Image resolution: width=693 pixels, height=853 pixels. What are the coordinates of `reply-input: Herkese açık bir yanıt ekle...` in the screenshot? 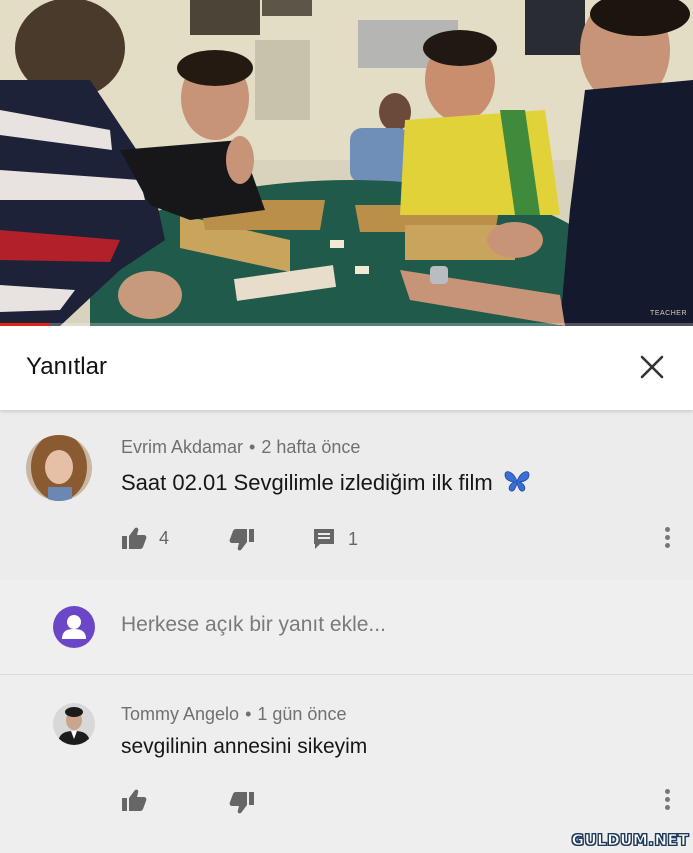 It's located at (253, 625).